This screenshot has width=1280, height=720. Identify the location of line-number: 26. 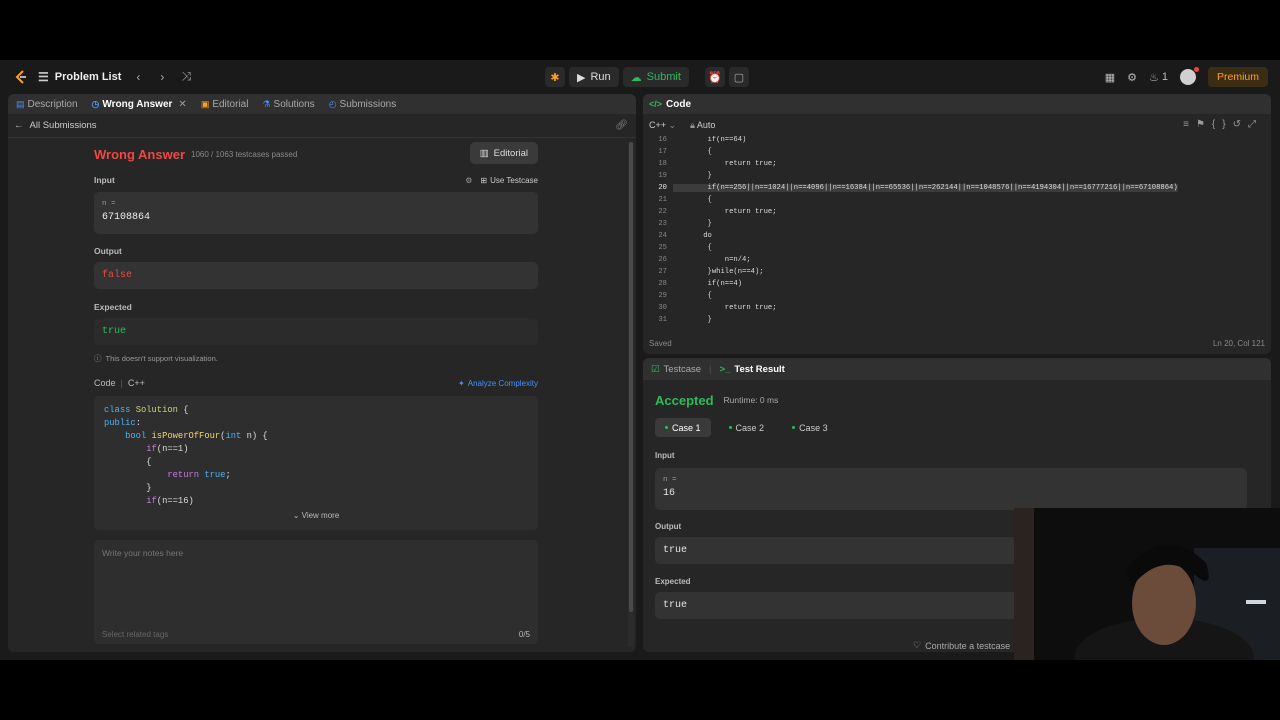
(662, 260).